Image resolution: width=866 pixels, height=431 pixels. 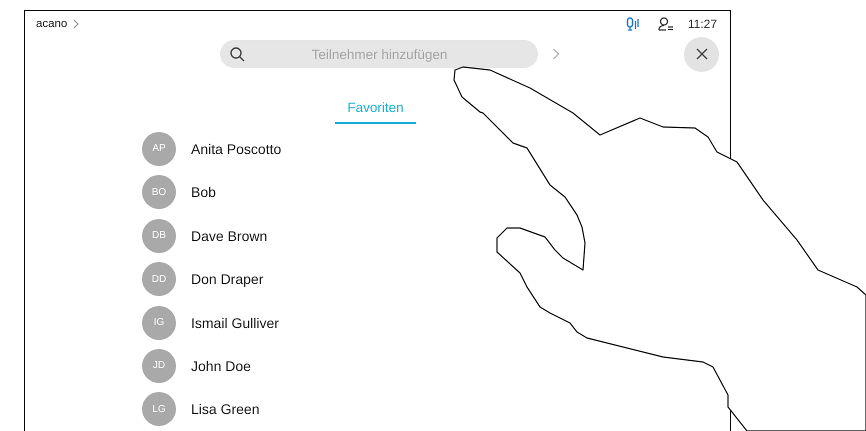 What do you see at coordinates (159, 235) in the screenshot?
I see `avatar-initials: DB` at bounding box center [159, 235].